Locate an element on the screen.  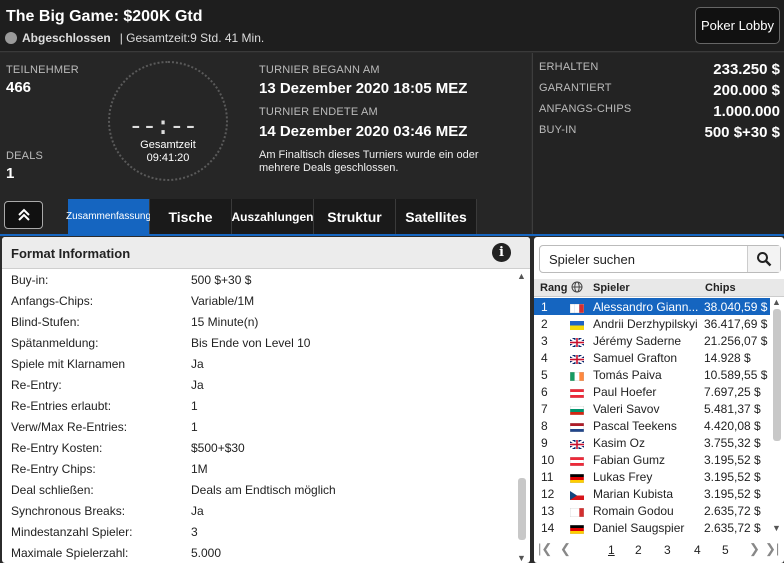
deals-label: DEALS is located at coordinates (25, 156).